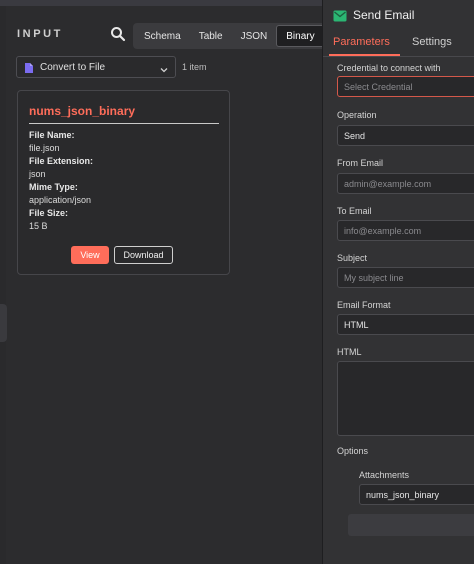 The image size is (474, 564). I want to click on tab-json: JSON, so click(254, 36).